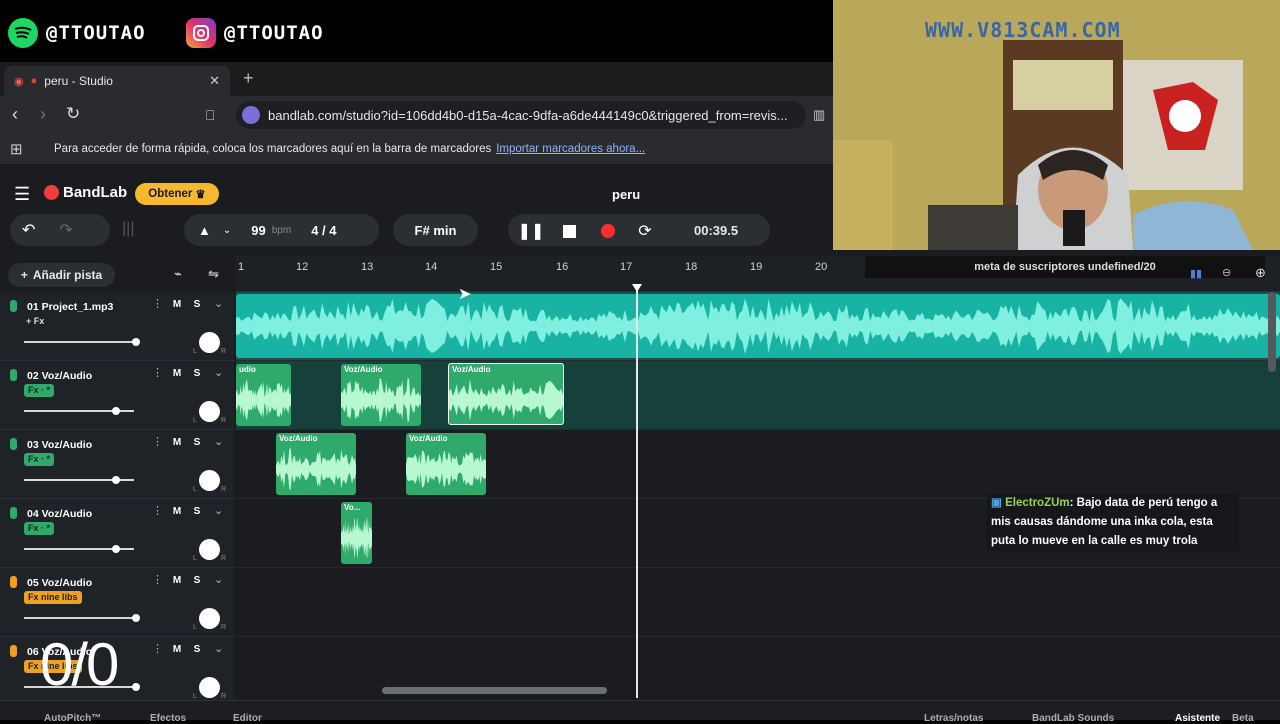 This screenshot has width=1280, height=724. I want to click on track-name: 03 Voz/Audio, so click(59, 445).